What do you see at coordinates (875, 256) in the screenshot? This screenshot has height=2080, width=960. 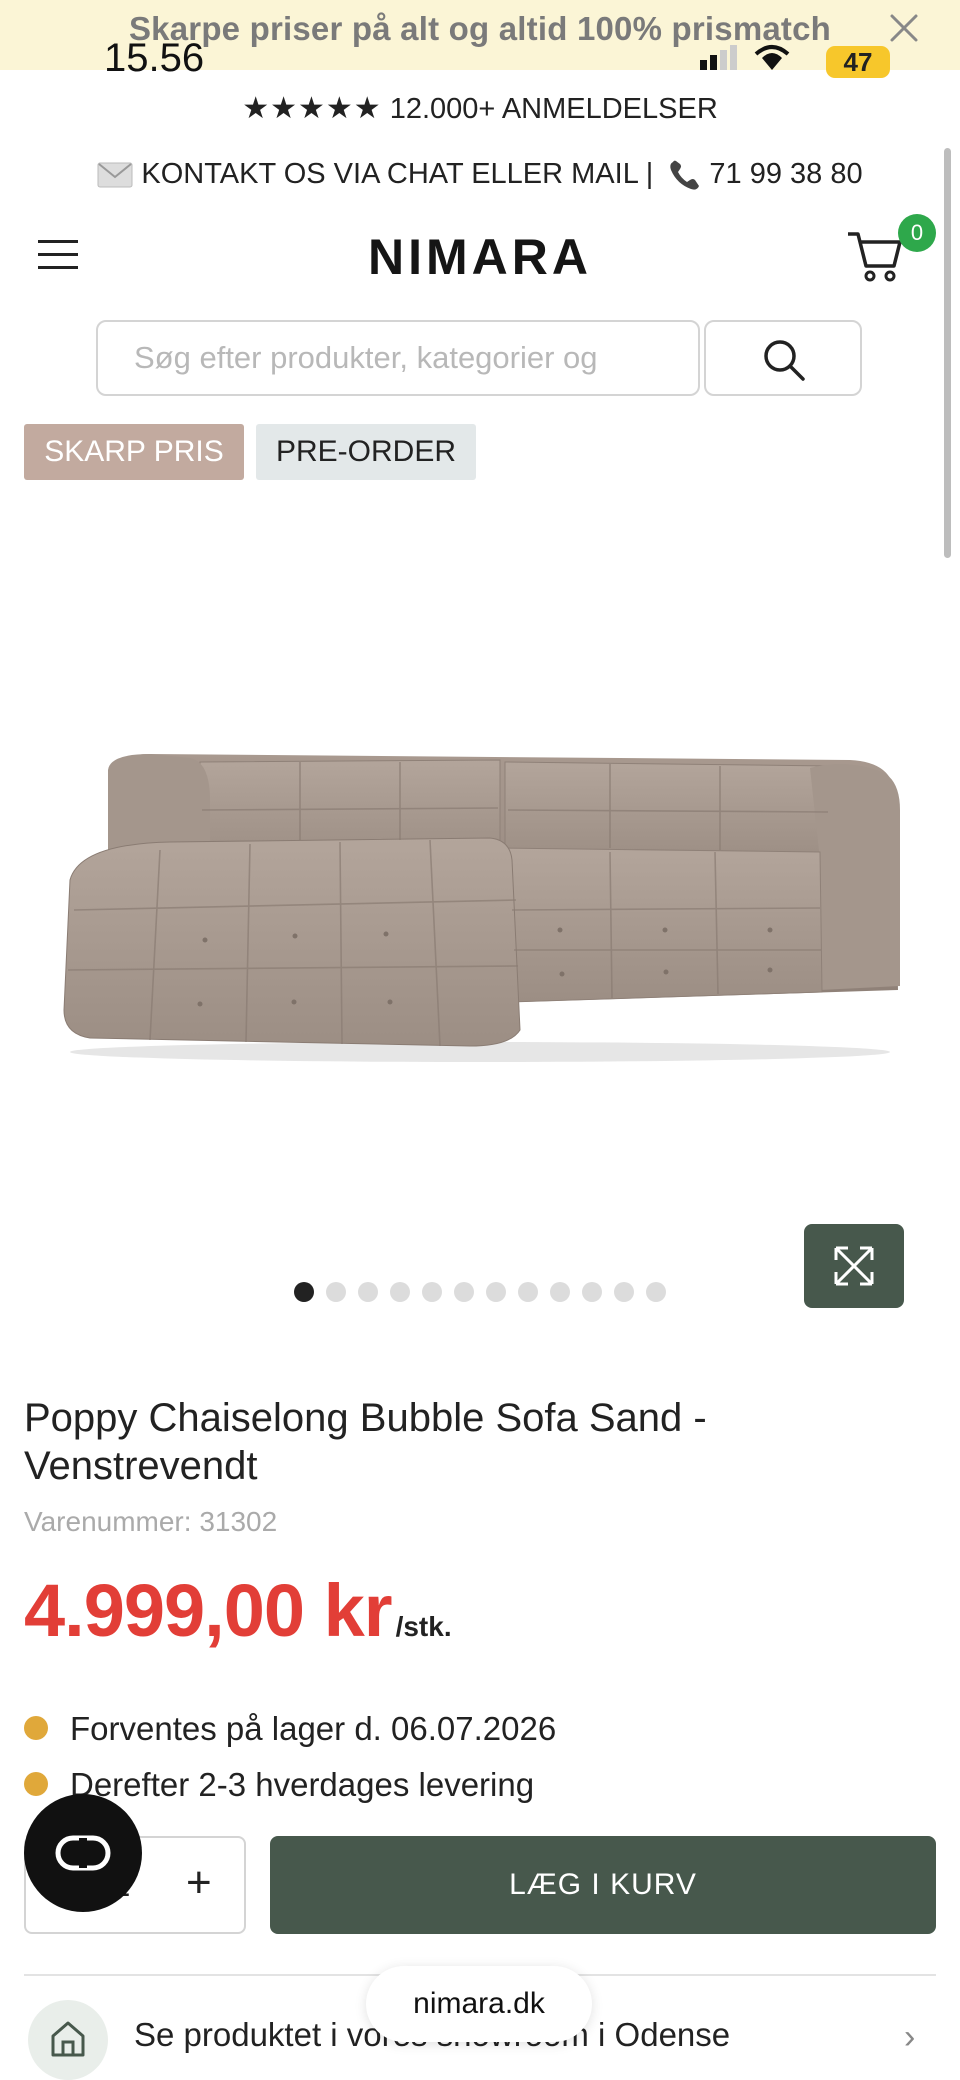 I see `cart-icon` at bounding box center [875, 256].